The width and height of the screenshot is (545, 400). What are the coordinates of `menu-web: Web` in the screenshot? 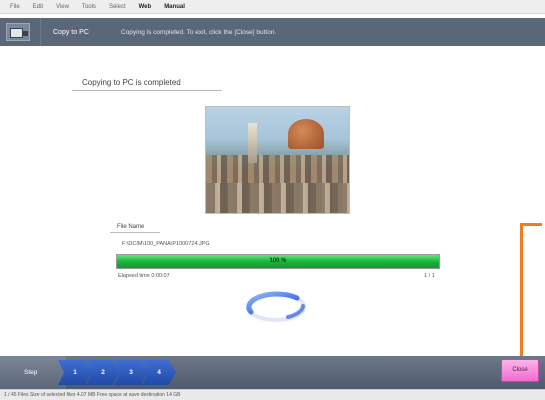 It's located at (145, 7).